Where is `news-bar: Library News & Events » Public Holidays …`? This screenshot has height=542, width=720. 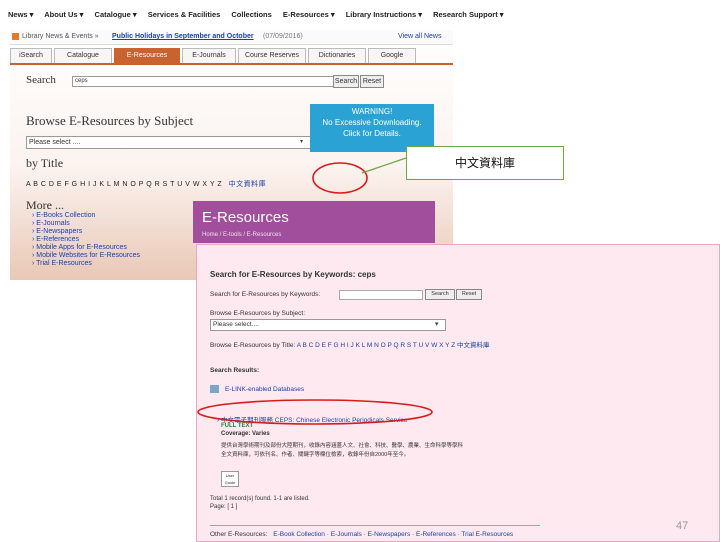 news-bar: Library News & Events » Public Holidays … is located at coordinates (231, 37).